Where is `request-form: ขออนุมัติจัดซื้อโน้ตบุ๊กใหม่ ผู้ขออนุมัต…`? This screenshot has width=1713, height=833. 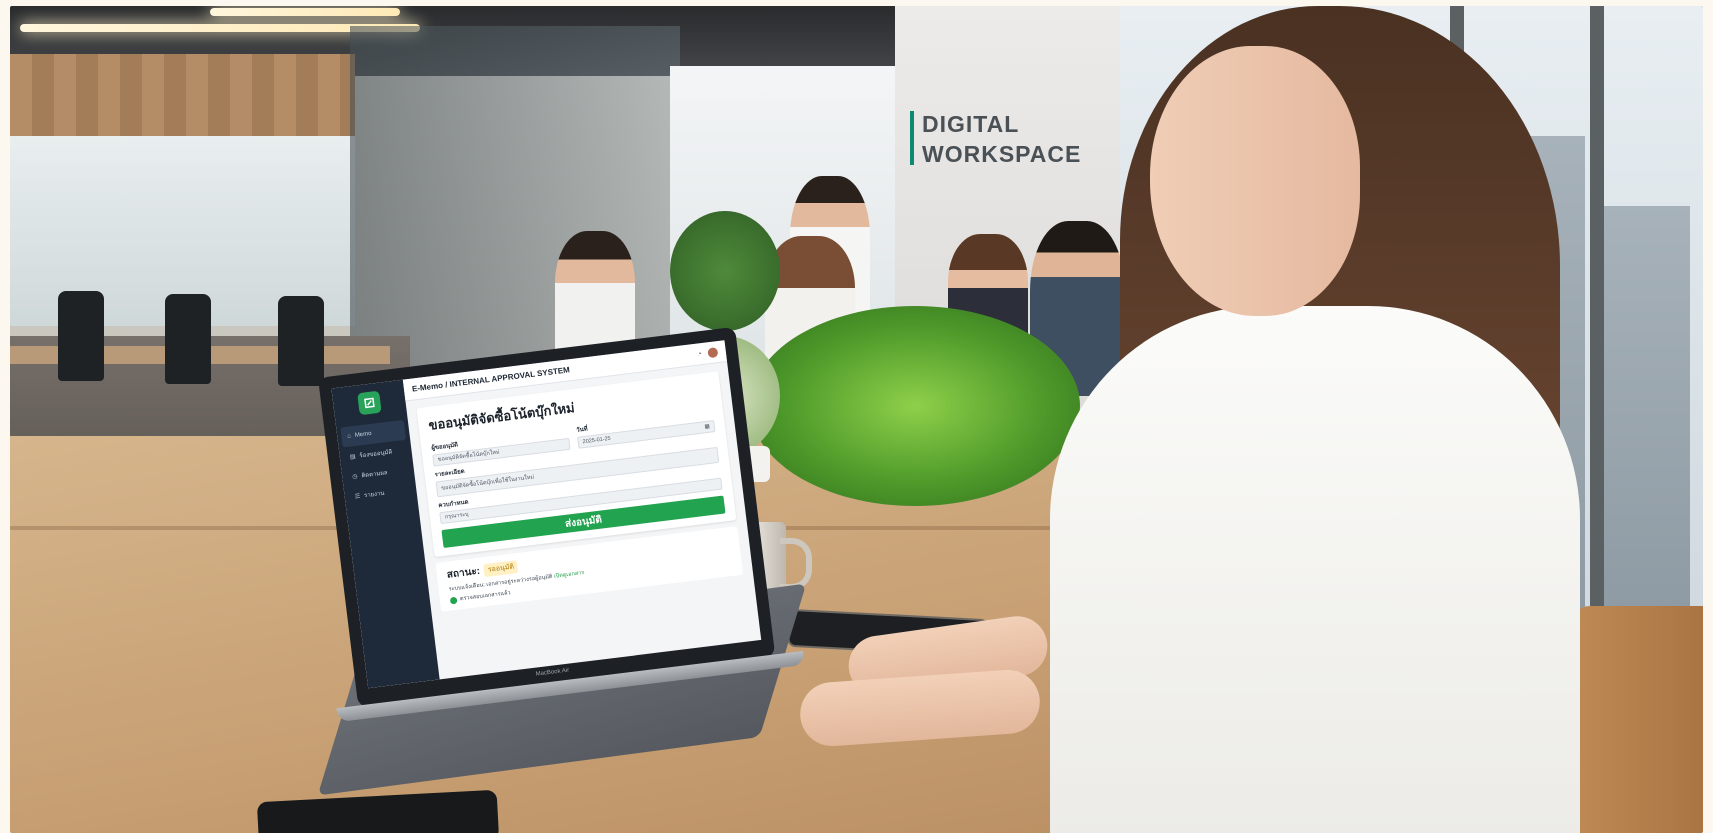 request-form: ขออนุมัติจัดซื้อโน้ตบุ๊กใหม่ ผู้ขออนุมัต… is located at coordinates (576, 464).